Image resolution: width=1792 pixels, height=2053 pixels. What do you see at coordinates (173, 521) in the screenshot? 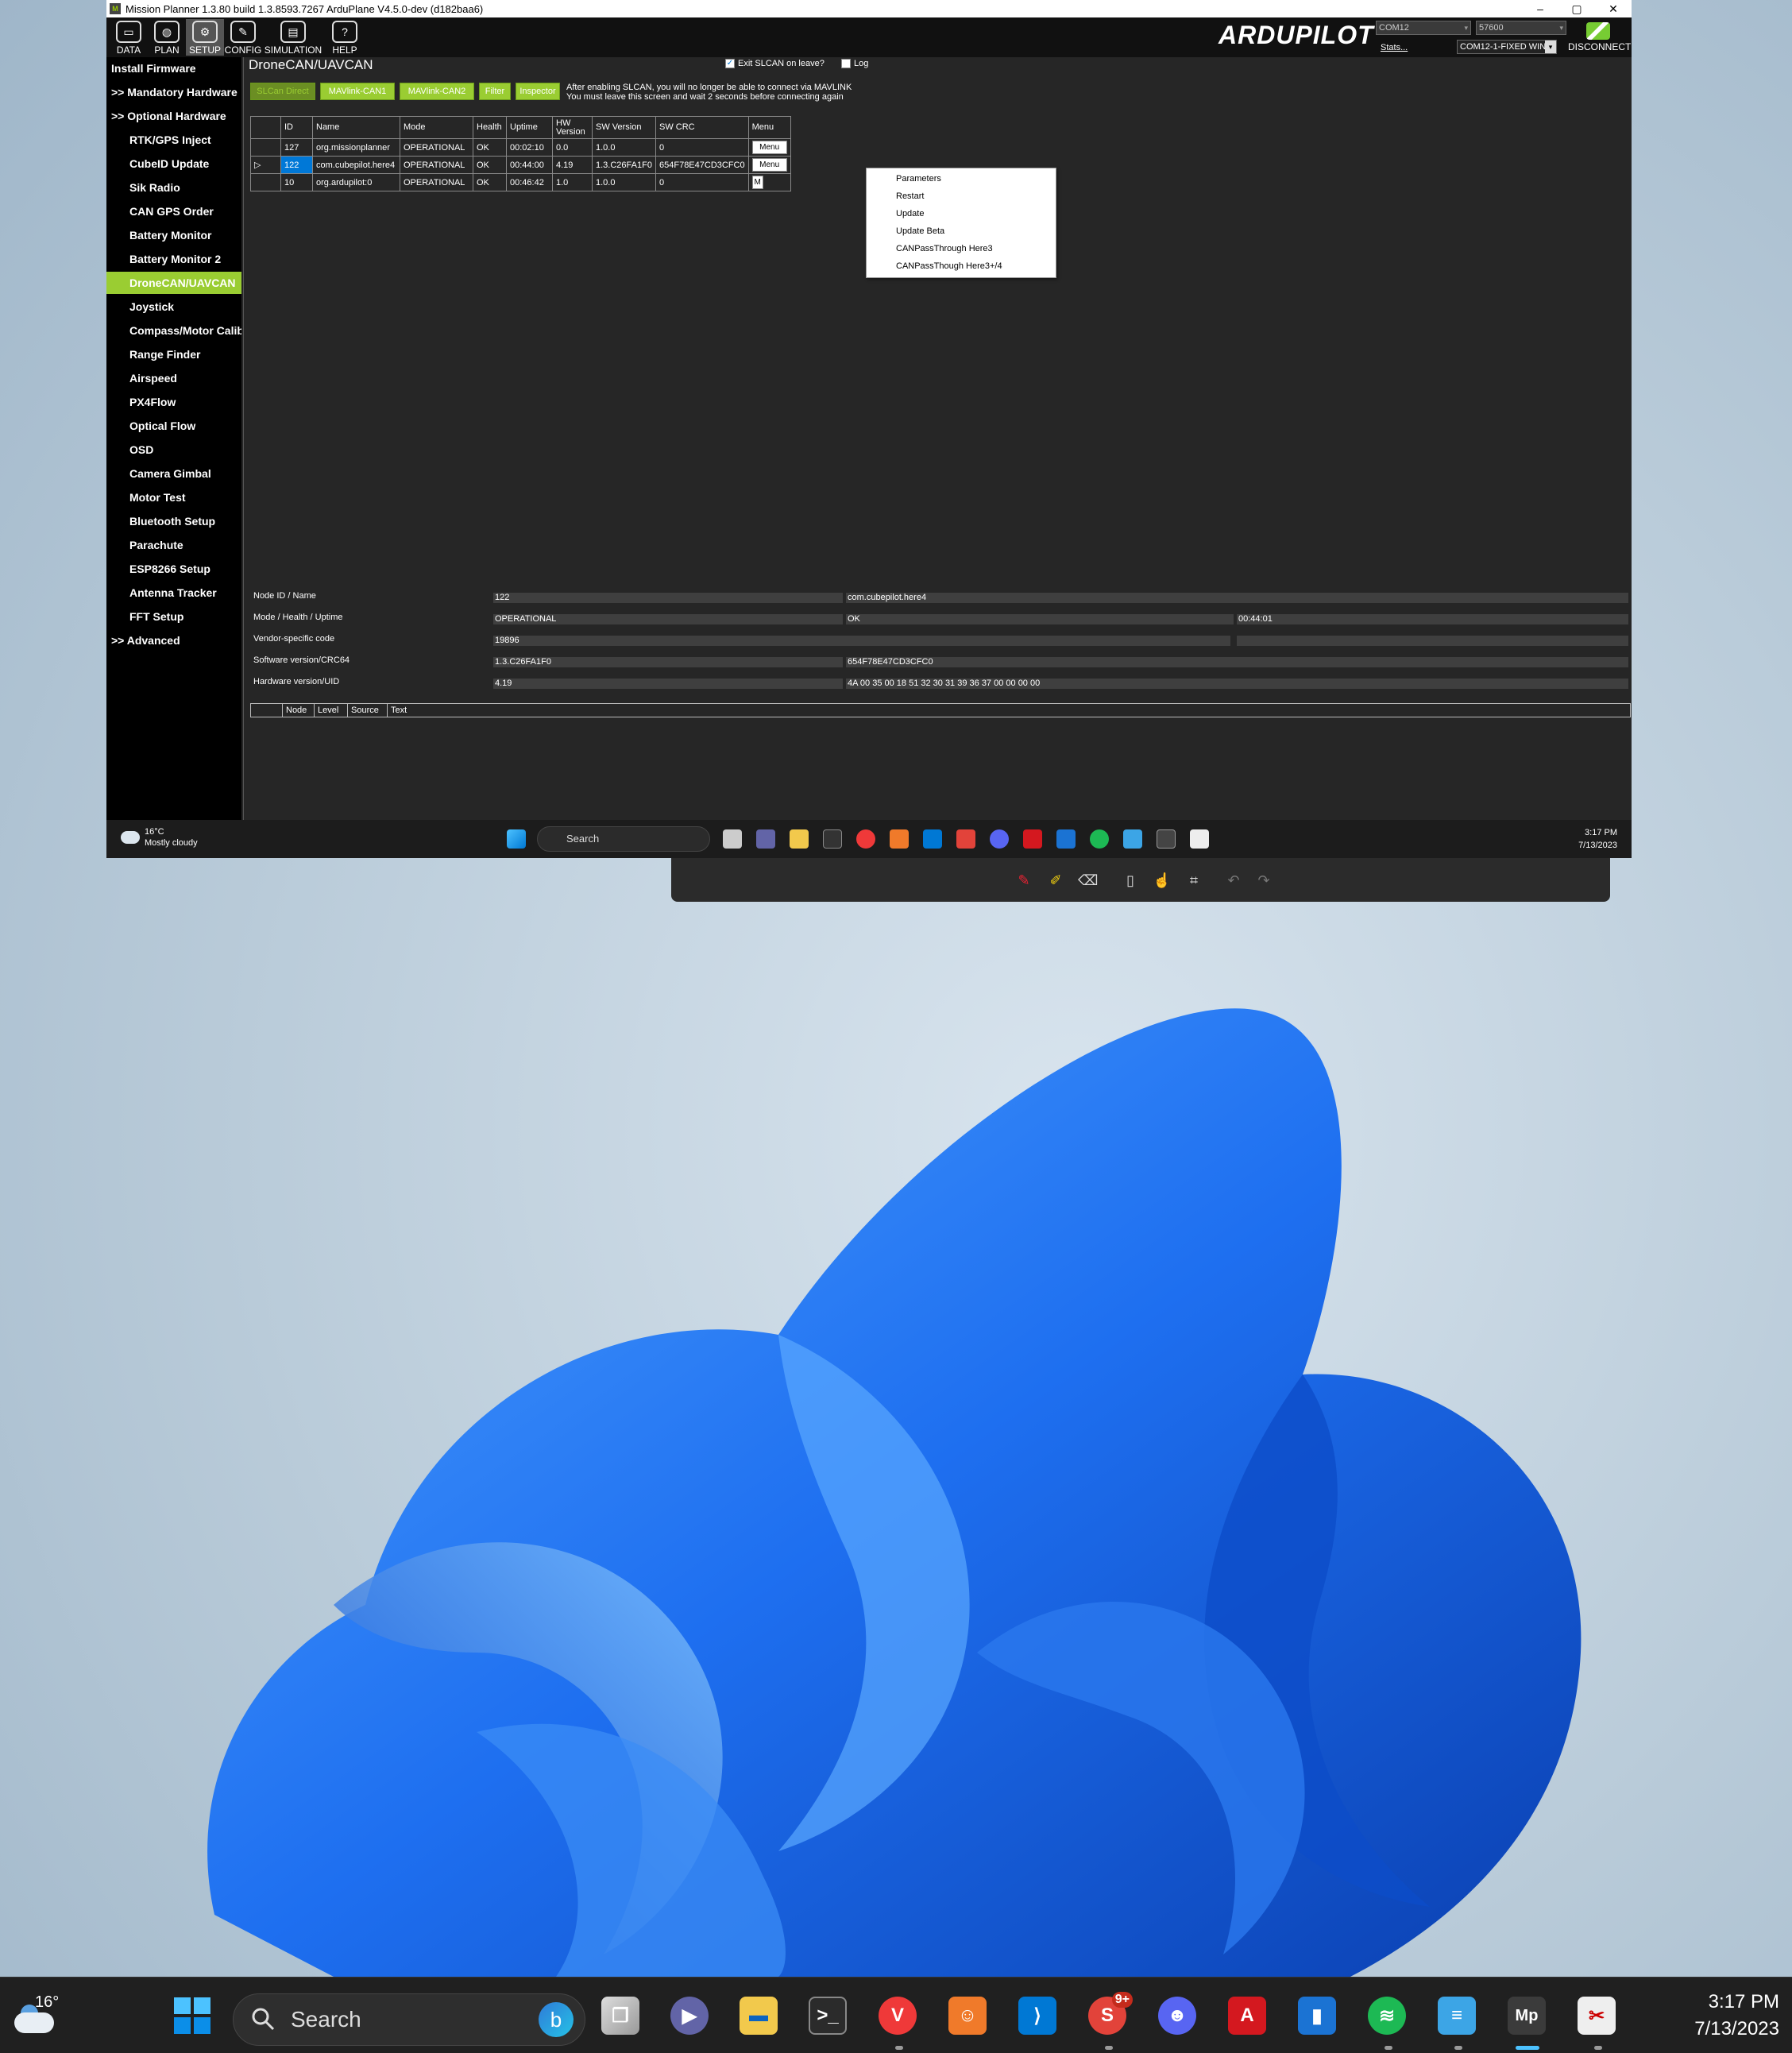
I see `sidebar-item-bluetooth-setup: Bluetooth Setup` at bounding box center [173, 521].